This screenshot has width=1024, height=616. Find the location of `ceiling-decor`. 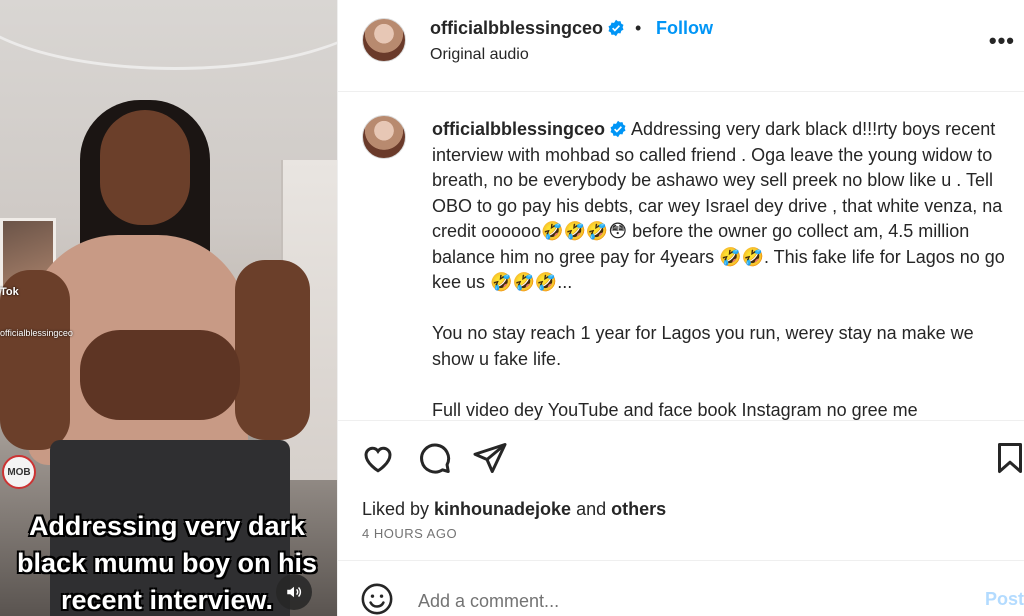

ceiling-decor is located at coordinates (168, 35).